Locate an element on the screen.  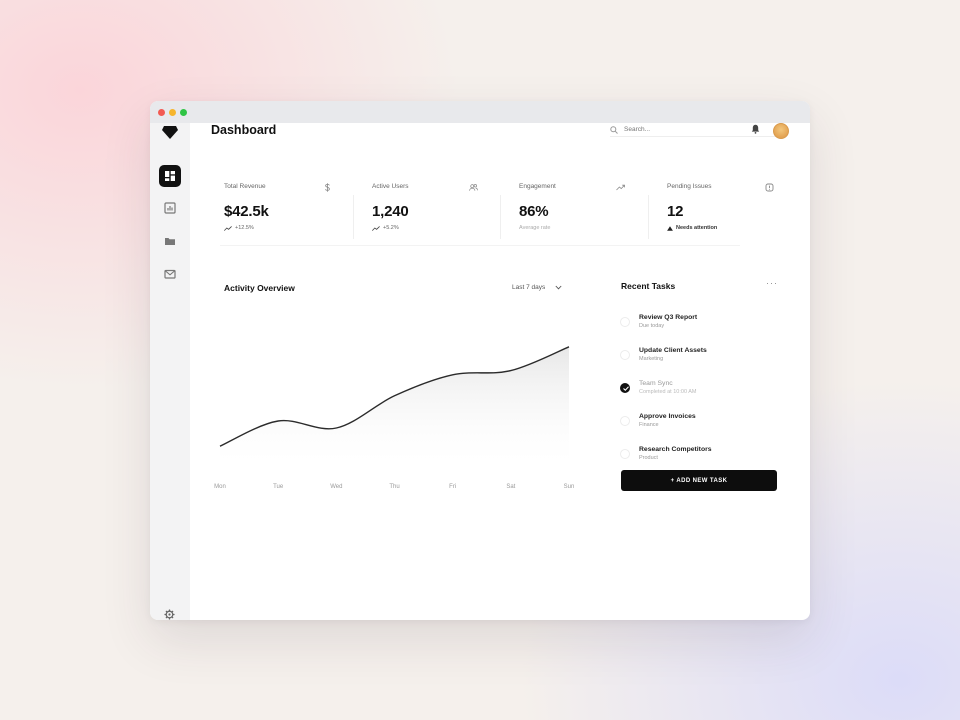
page-title: Dashboard is located at coordinates (244, 130).